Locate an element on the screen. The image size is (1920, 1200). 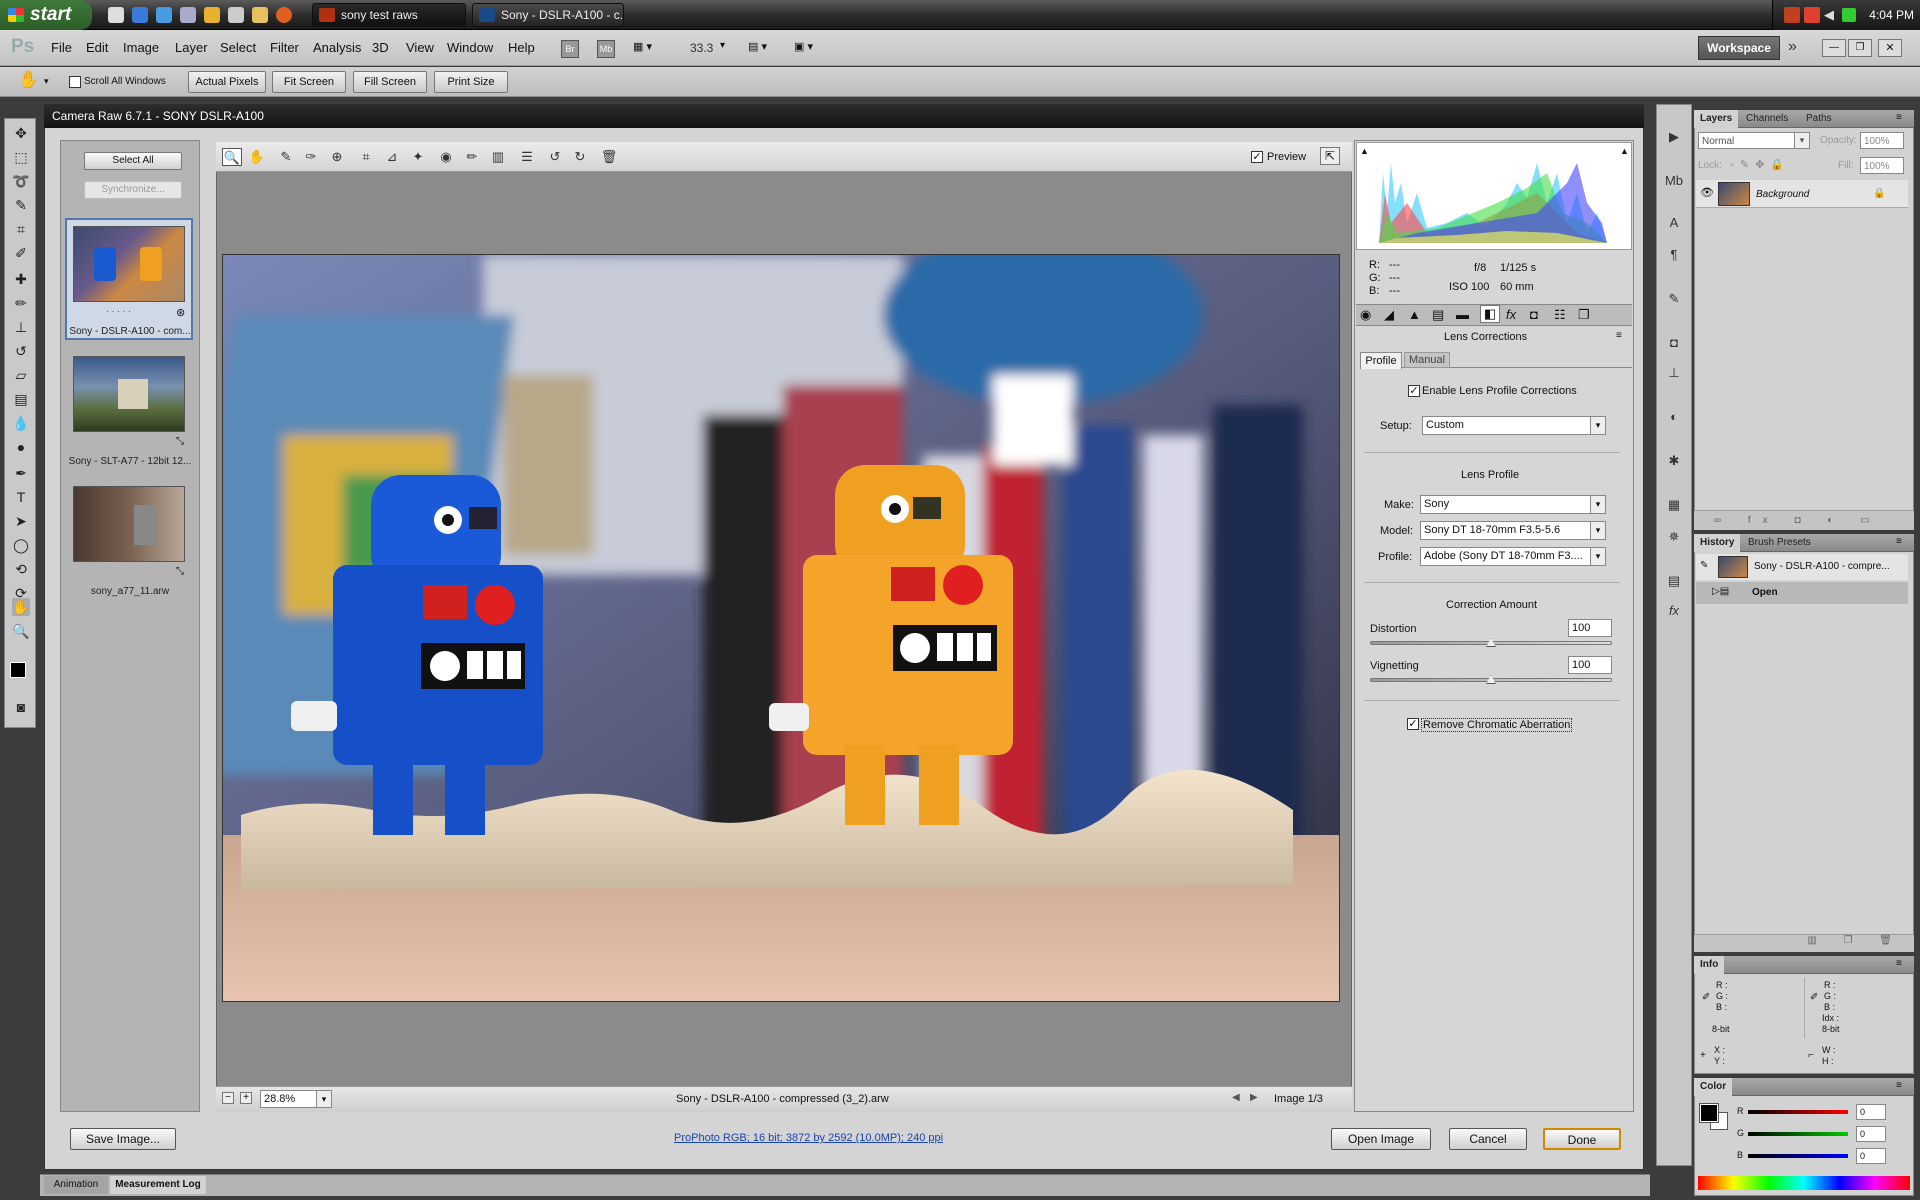
menu-analysis: Analysis is located at coordinates (337, 47).